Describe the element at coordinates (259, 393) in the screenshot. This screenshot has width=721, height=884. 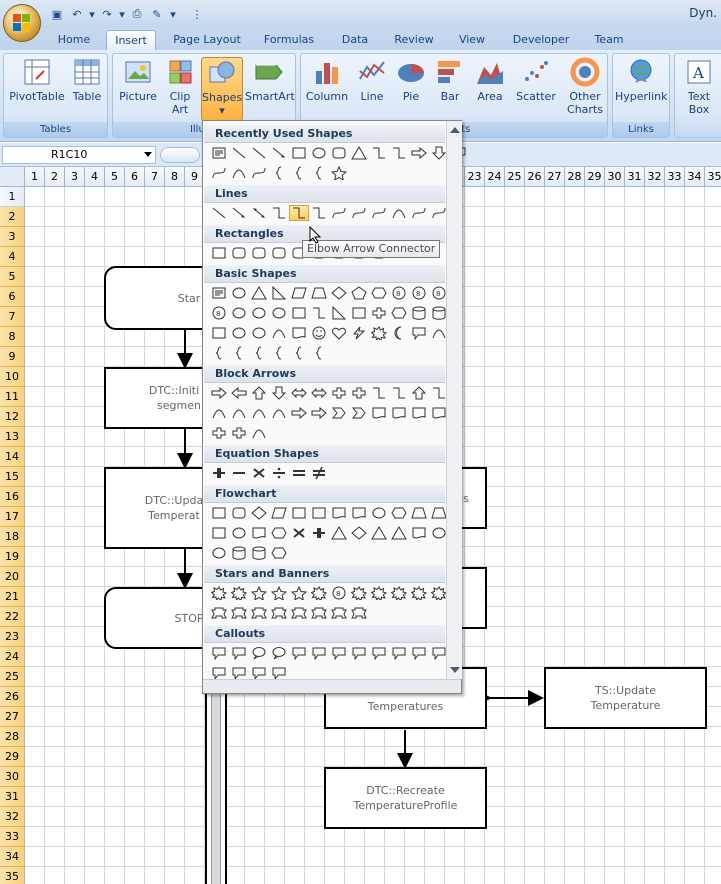
I see `shape-uarrow-icon` at that location.